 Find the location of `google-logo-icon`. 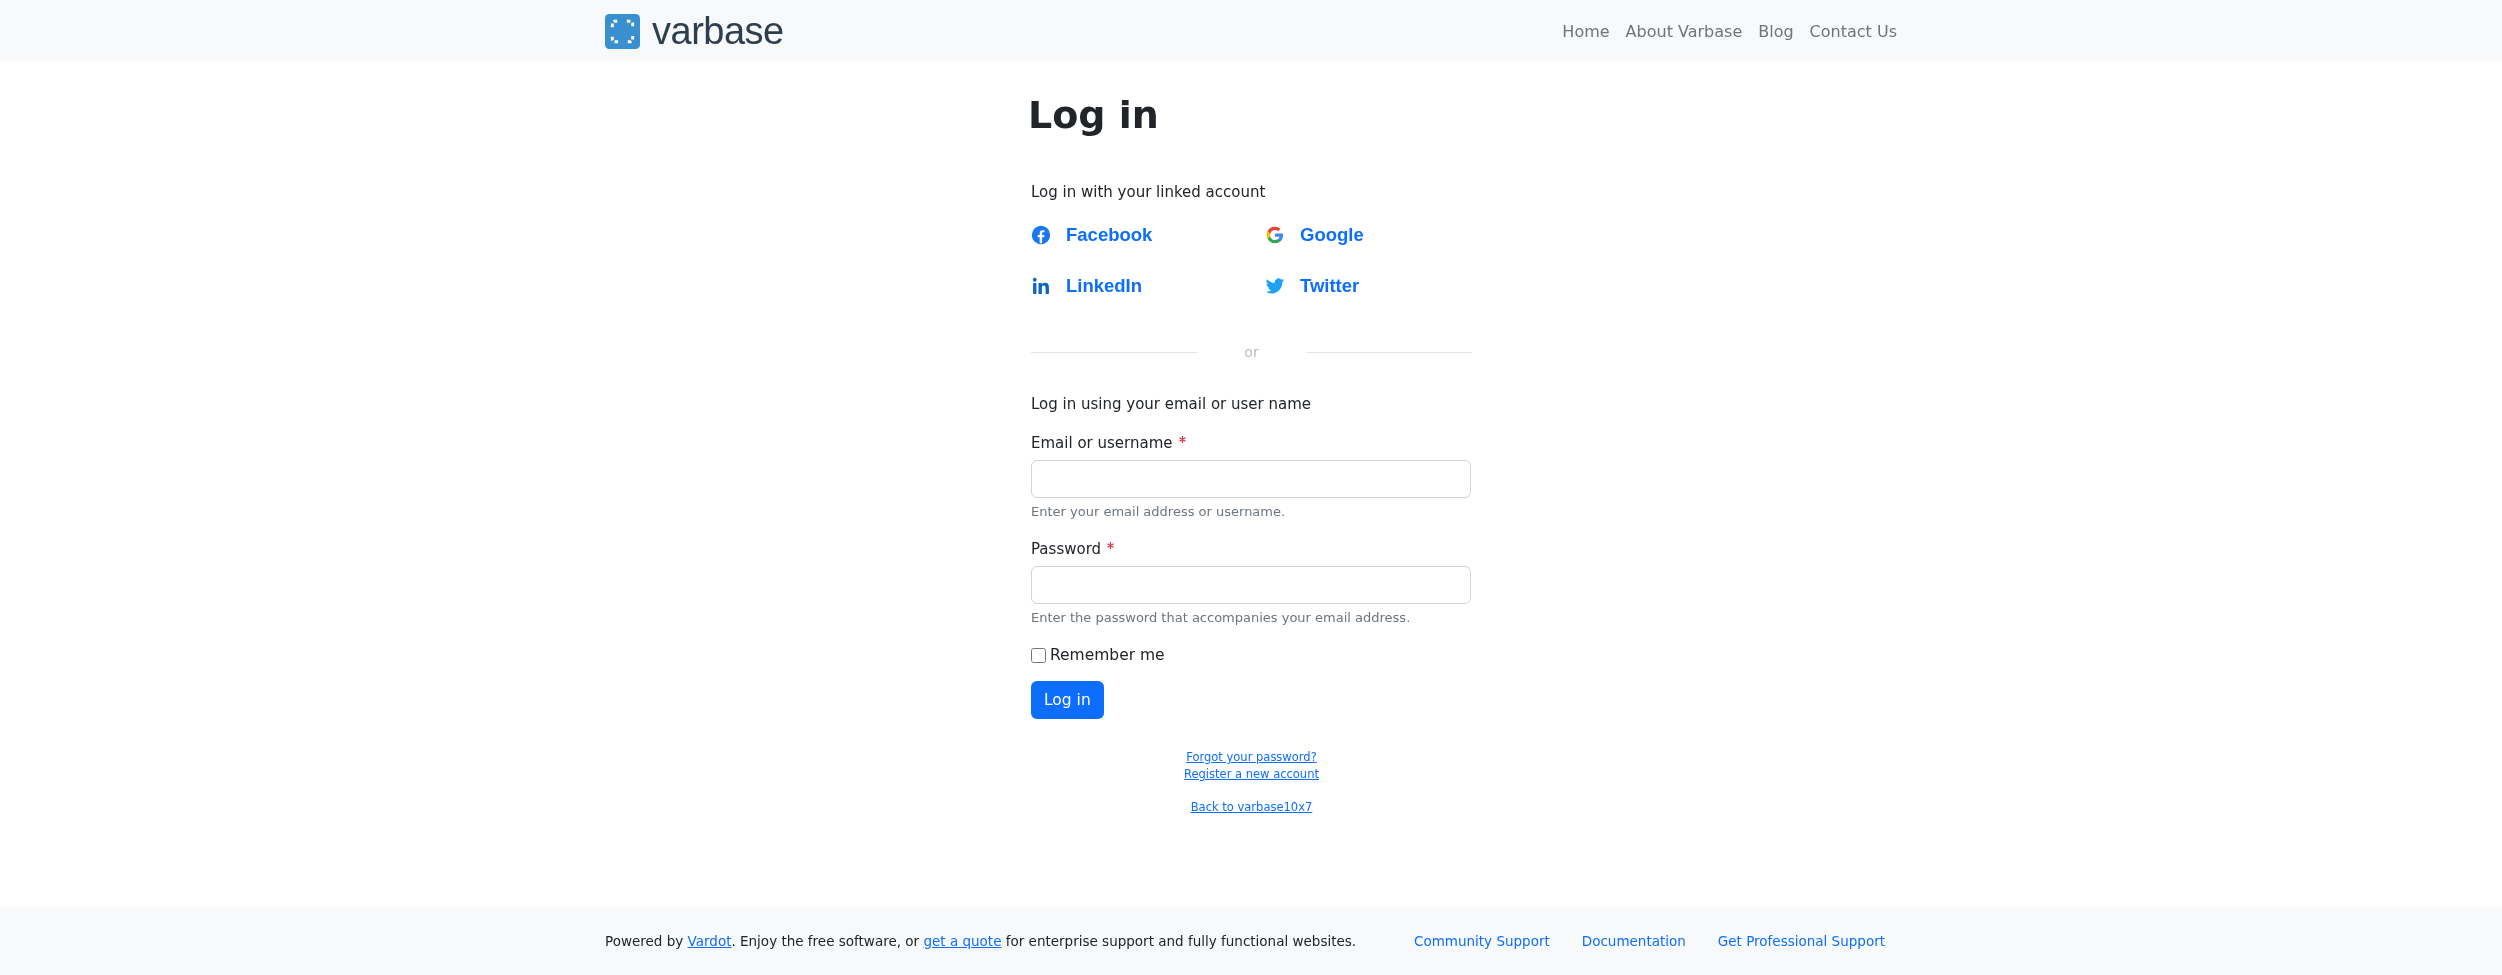

google-logo-icon is located at coordinates (1275, 235).